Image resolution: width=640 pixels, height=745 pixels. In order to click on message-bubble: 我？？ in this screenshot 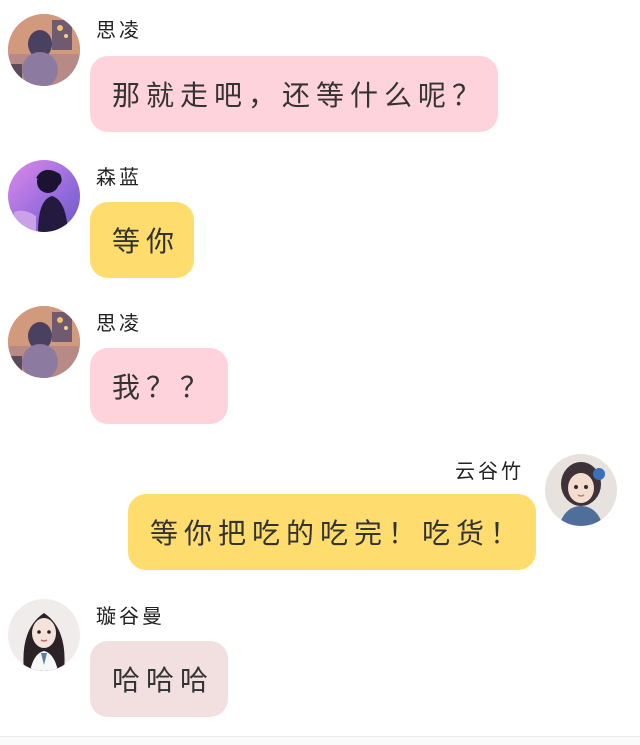, I will do `click(159, 386)`.